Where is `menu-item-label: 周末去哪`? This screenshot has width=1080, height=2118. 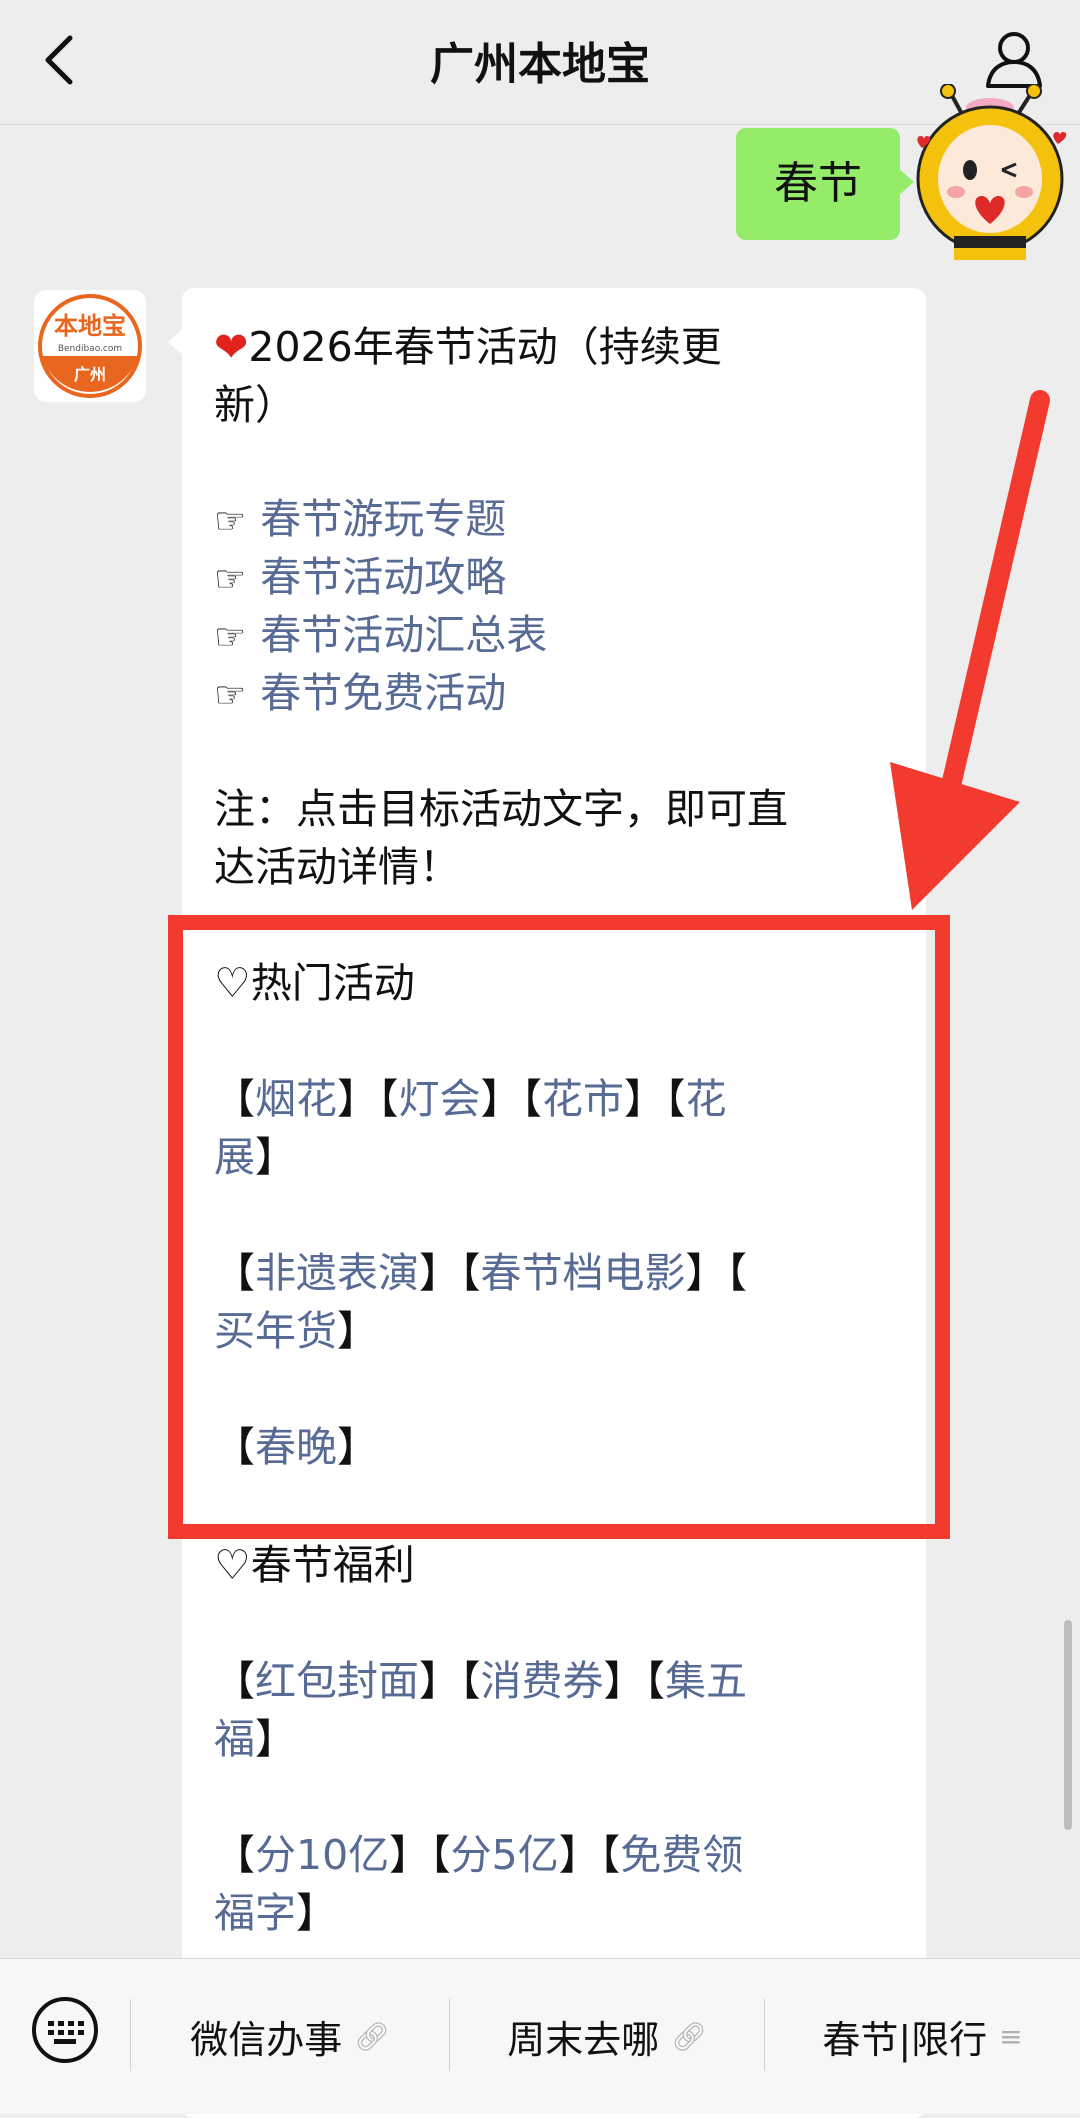 menu-item-label: 周末去哪 is located at coordinates (583, 2040).